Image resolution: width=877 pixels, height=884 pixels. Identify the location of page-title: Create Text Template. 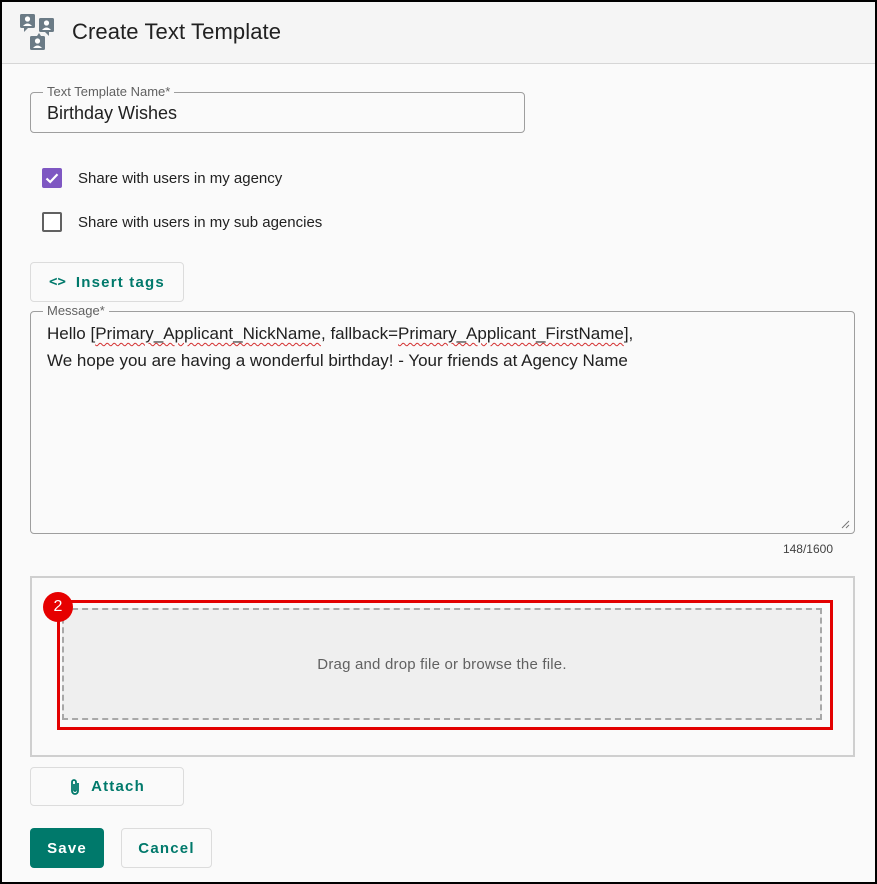
(177, 31).